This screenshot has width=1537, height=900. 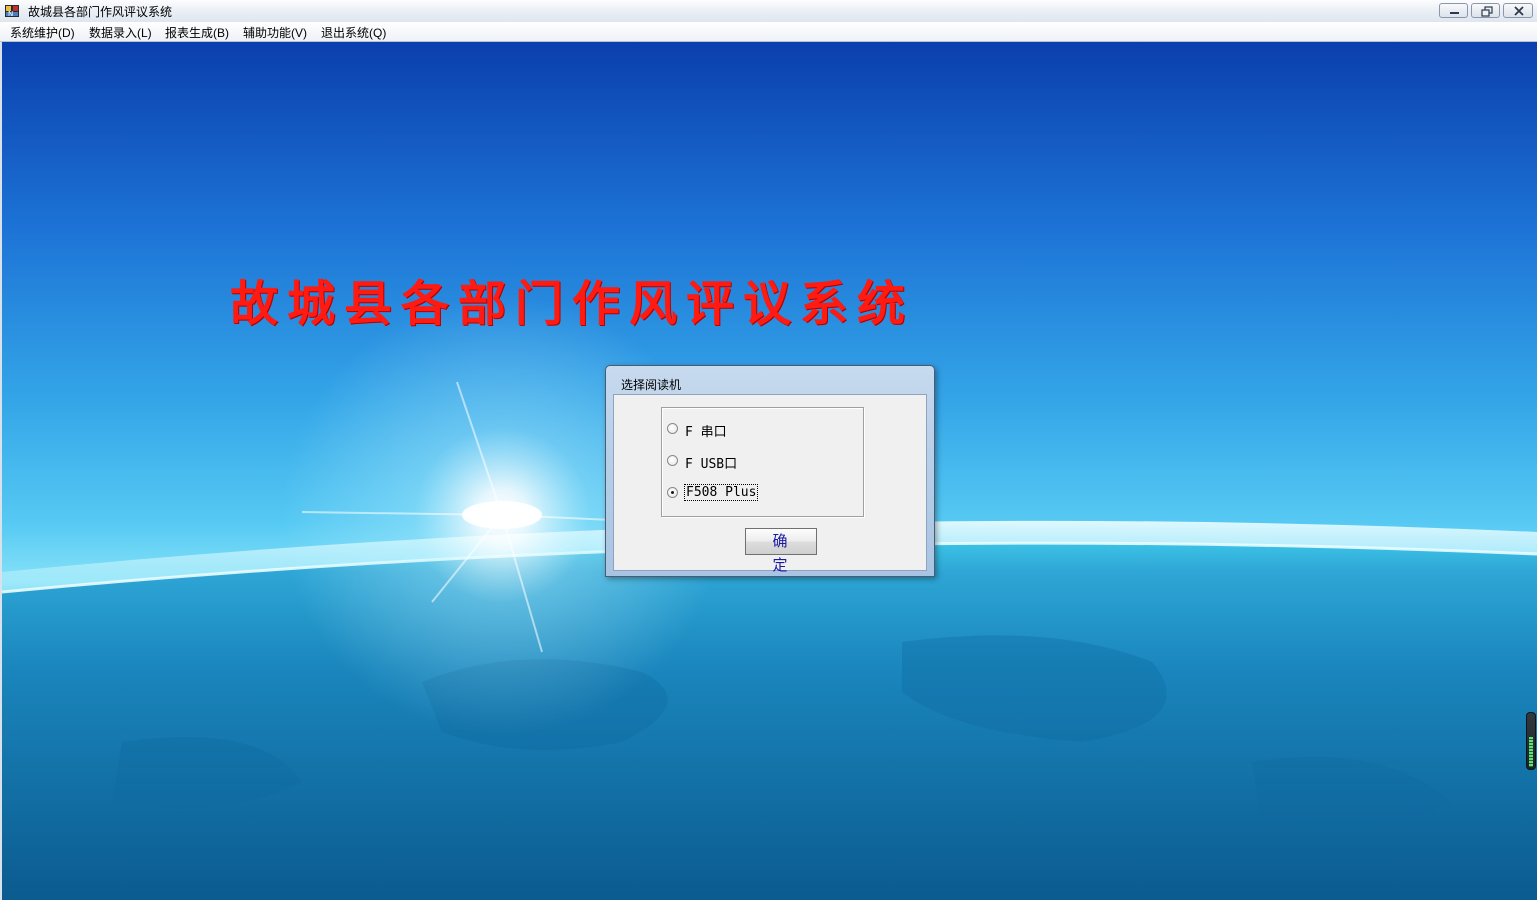 I want to click on svg-text: N, so click(x=10, y=14).